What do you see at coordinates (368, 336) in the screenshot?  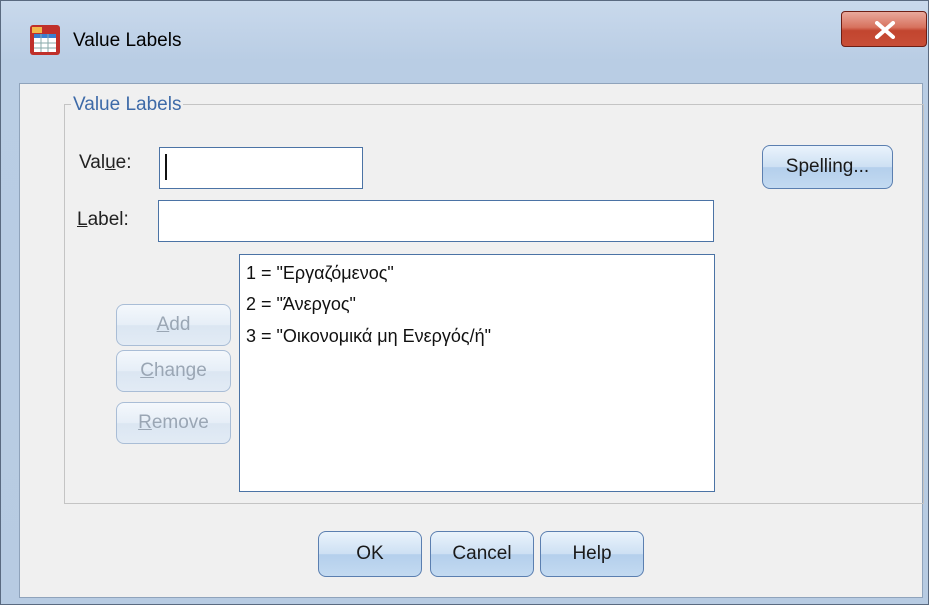 I see `list-item: 3 = "Οικονομικά μη Ενεργός/ή"` at bounding box center [368, 336].